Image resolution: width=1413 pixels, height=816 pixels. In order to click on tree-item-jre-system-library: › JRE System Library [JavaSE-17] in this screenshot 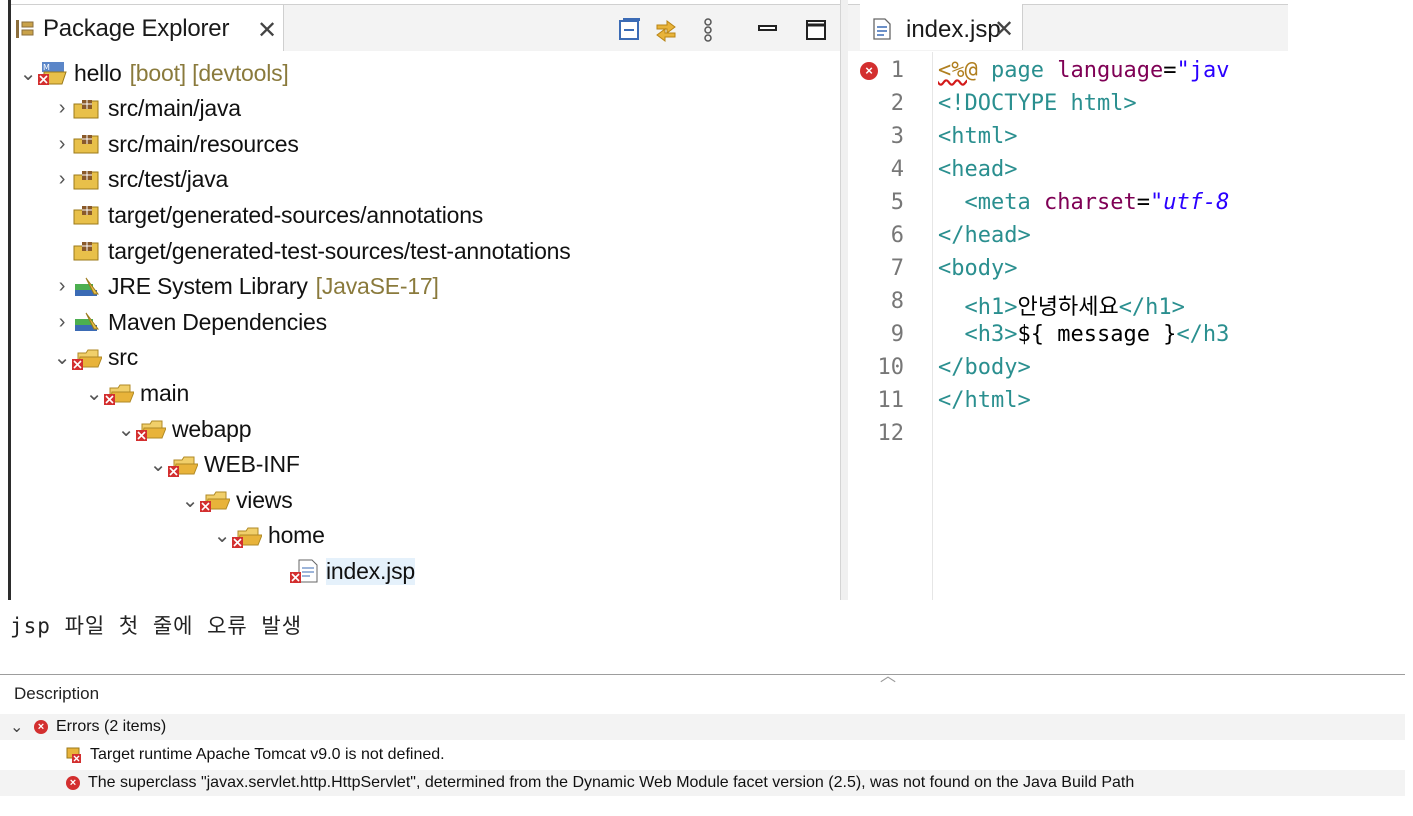, I will do `click(245, 287)`.